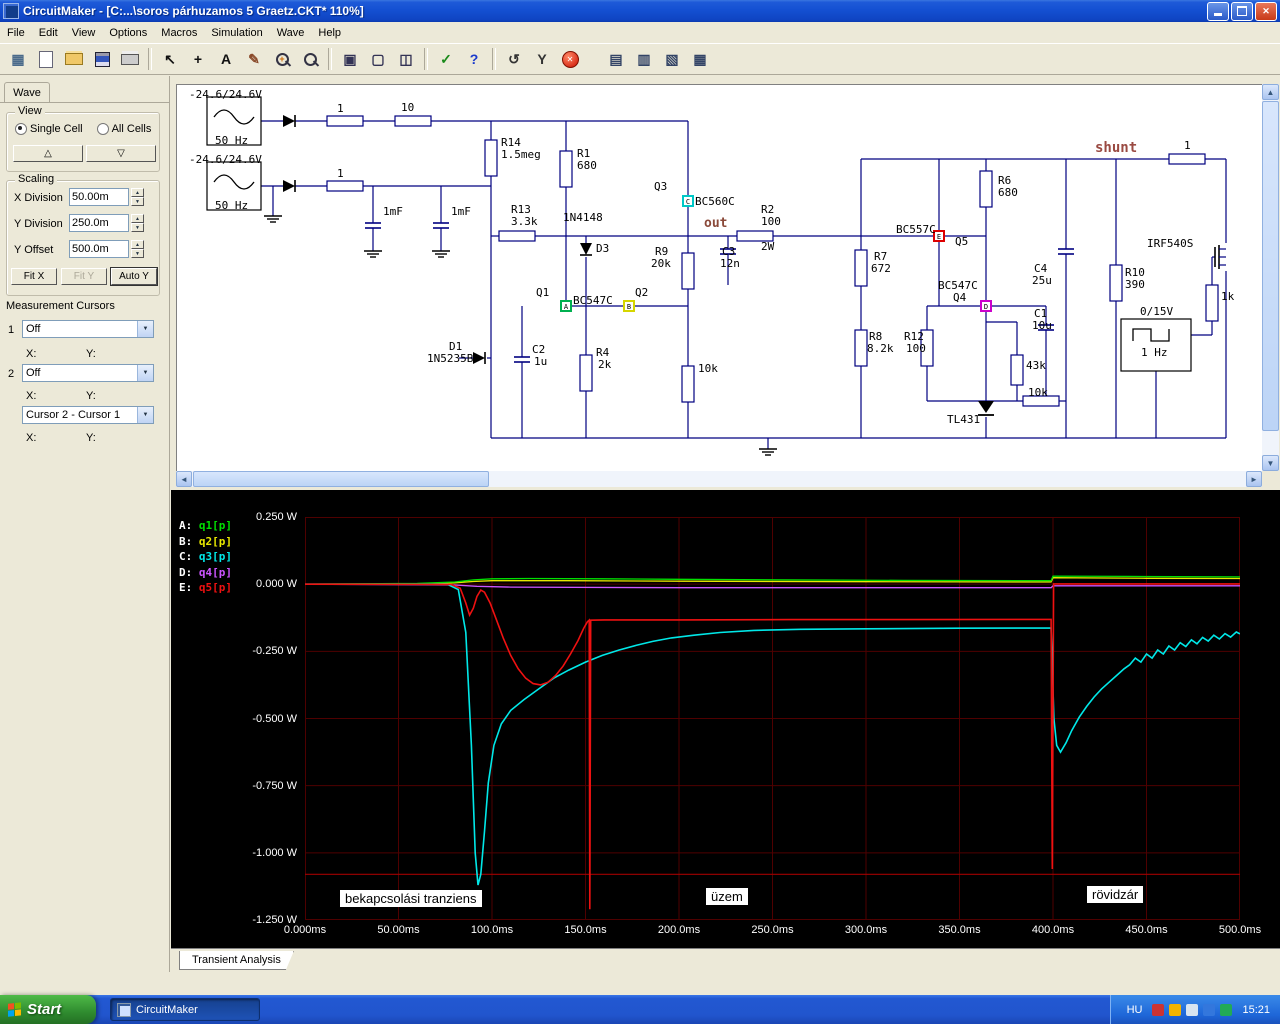 This screenshot has width=1280, height=1024. What do you see at coordinates (91, 354) in the screenshot?
I see `cursor1-y-label: Y:` at bounding box center [91, 354].